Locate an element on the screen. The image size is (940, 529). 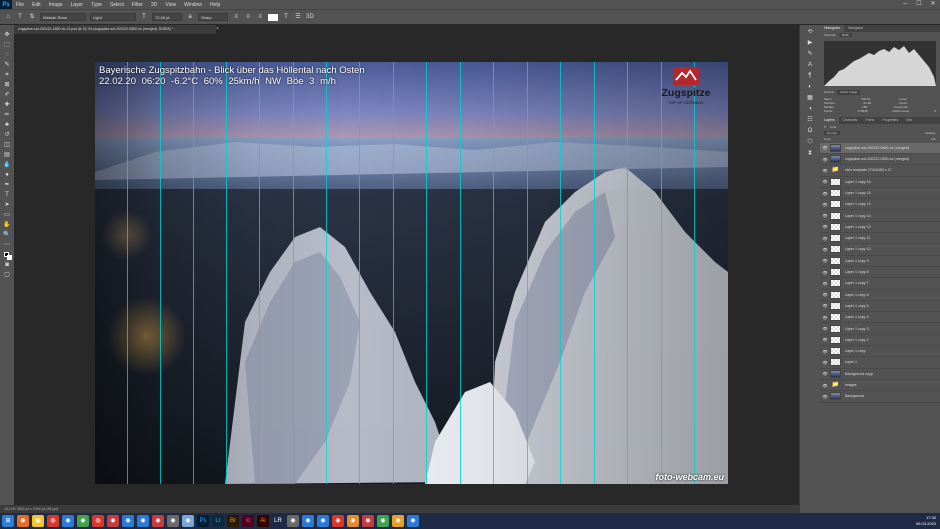
fill-label: Fill: is located at coordinates (933, 139).